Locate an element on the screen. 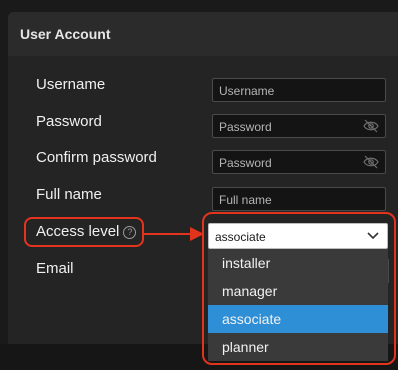 Image resolution: width=398 pixels, height=370 pixels. password-label: Password is located at coordinates (69, 121).